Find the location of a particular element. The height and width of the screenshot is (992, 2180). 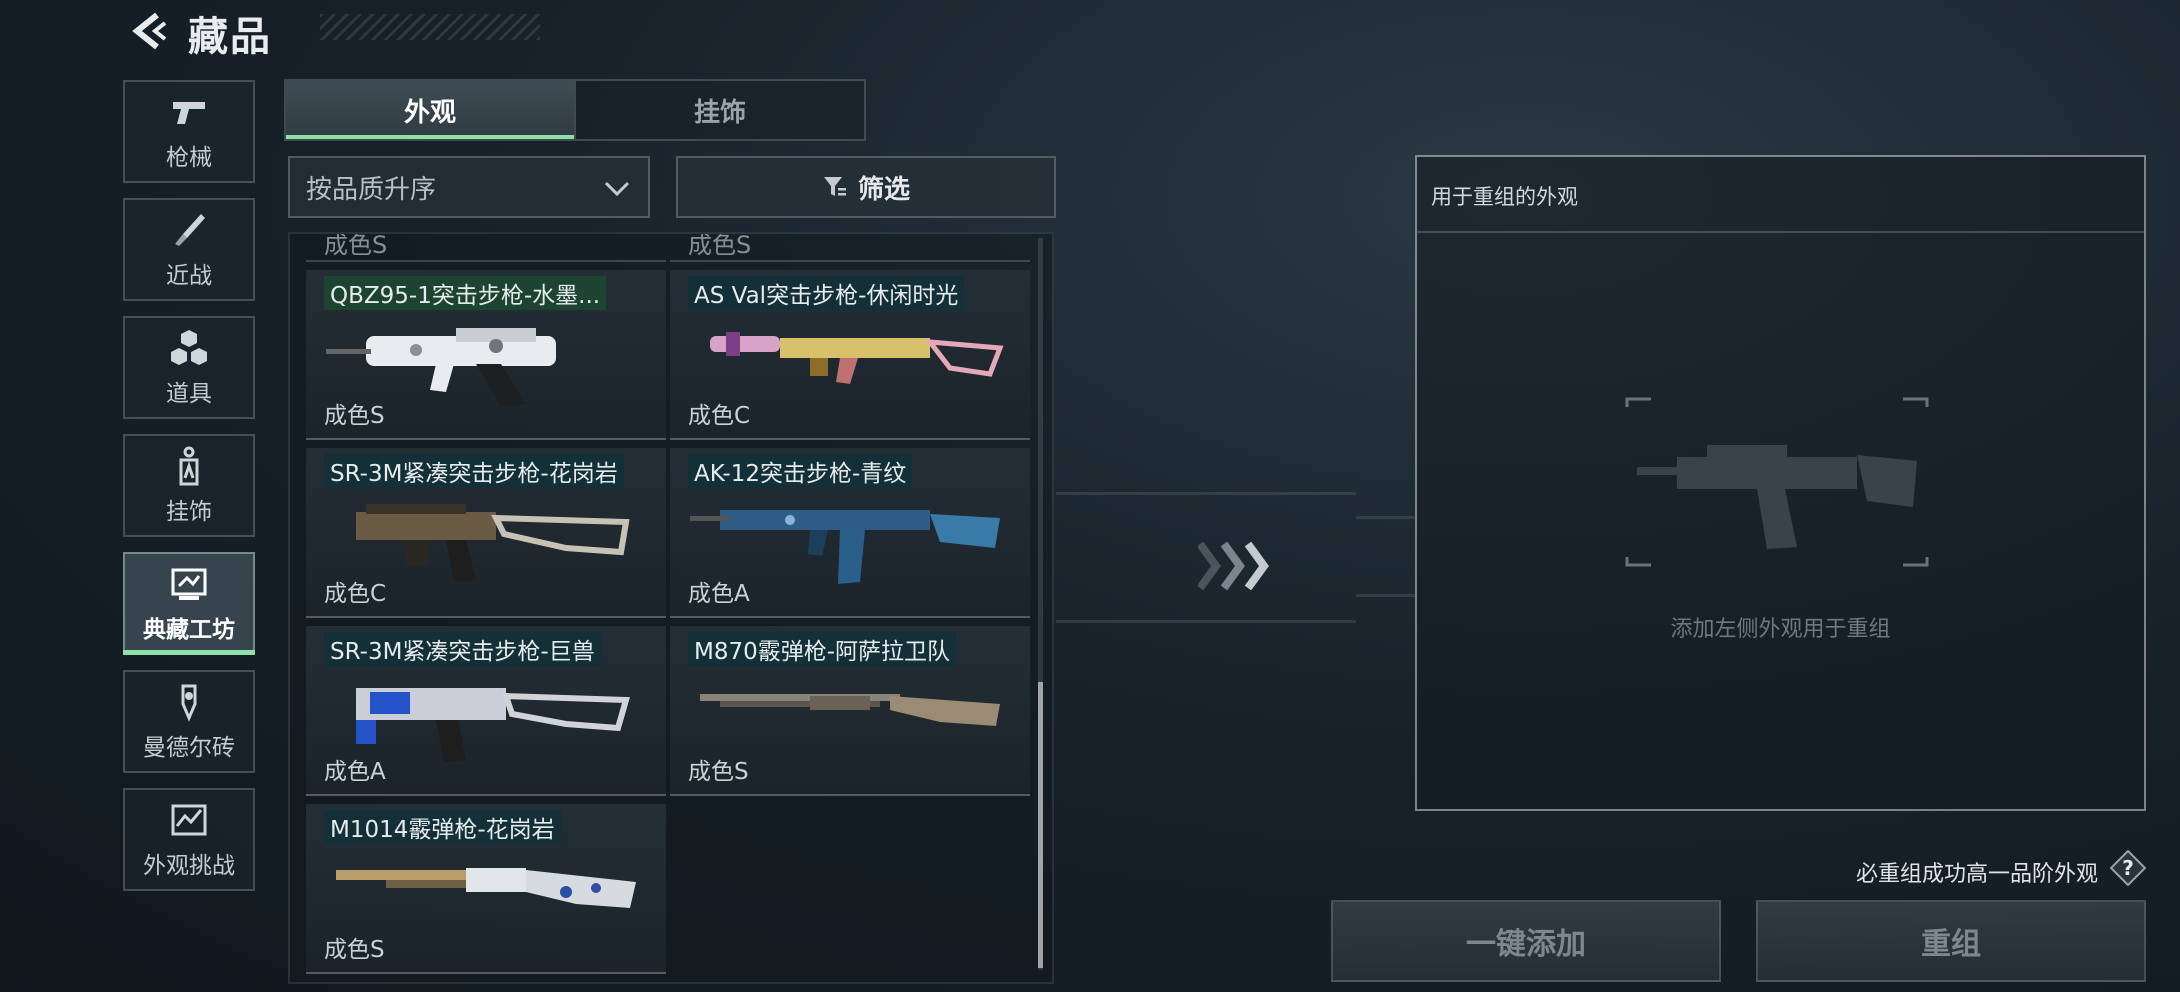

knife-icon is located at coordinates (190, 229).